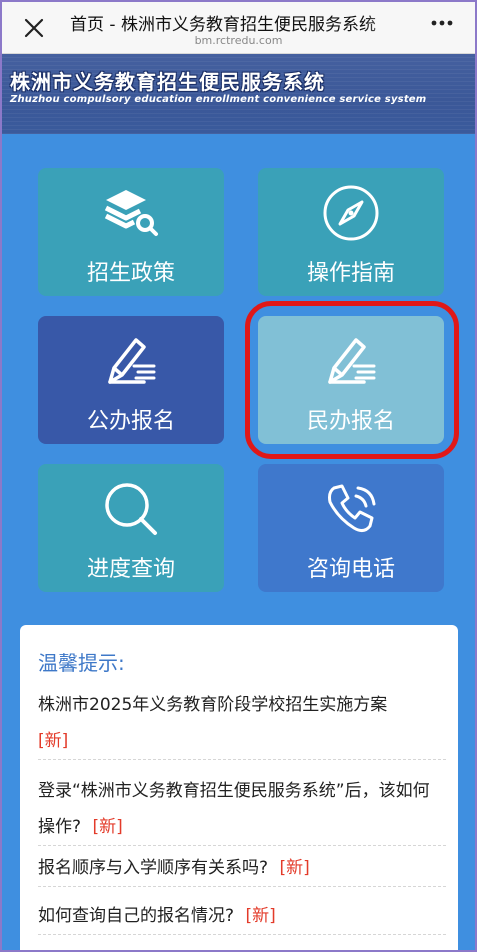 The height and width of the screenshot is (952, 477). I want to click on tip-item: 报名顺序与入学顺序有关系吗? [新], so click(242, 868).